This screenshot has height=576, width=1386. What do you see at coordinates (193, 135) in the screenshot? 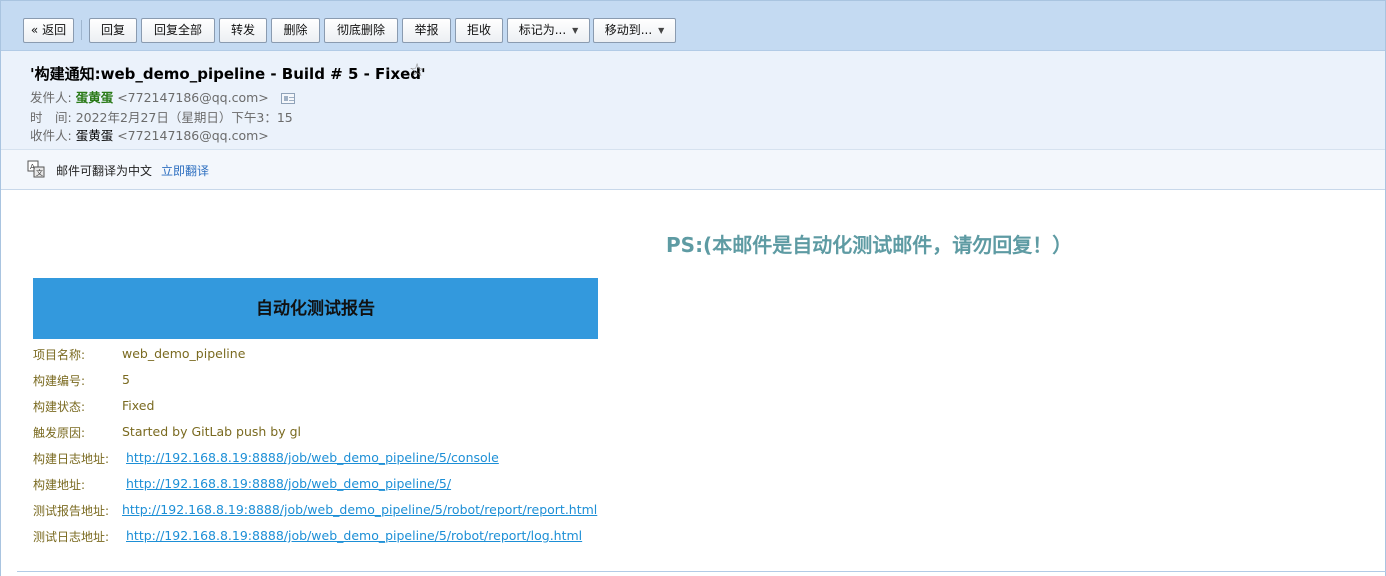
I see `recipient-address: <772147186@qq.com>` at bounding box center [193, 135].